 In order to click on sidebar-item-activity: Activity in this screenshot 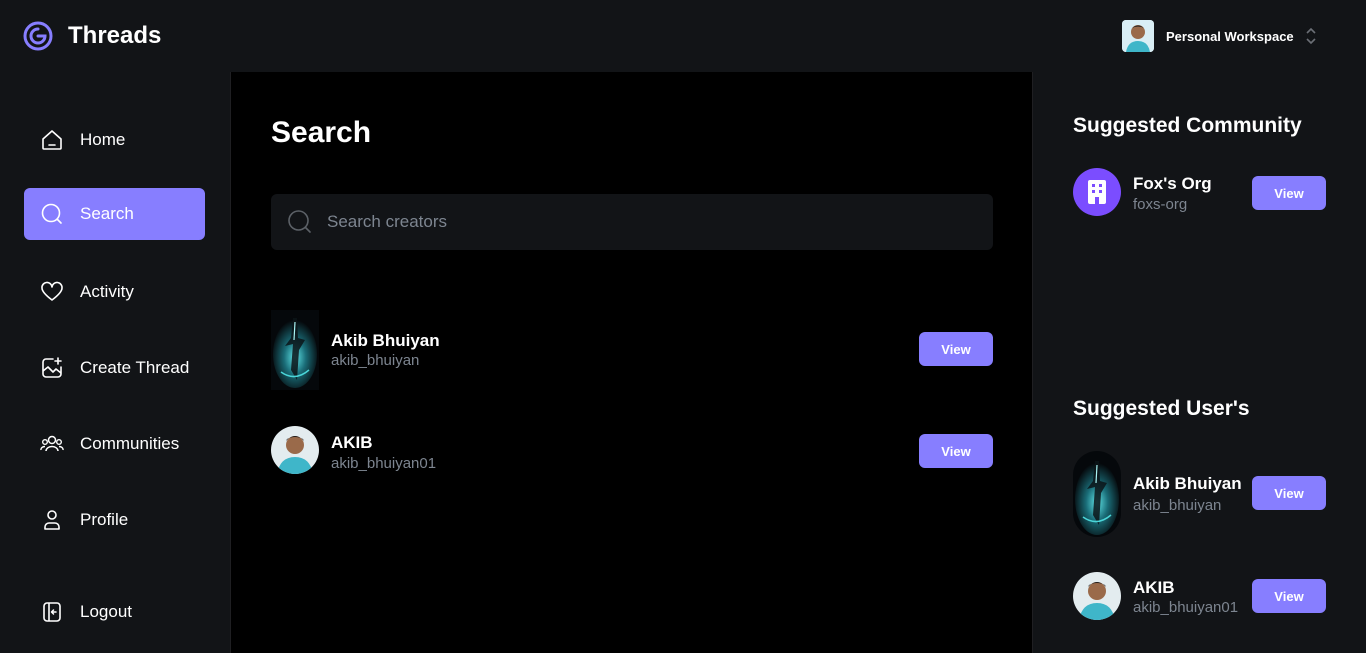, I will do `click(114, 292)`.